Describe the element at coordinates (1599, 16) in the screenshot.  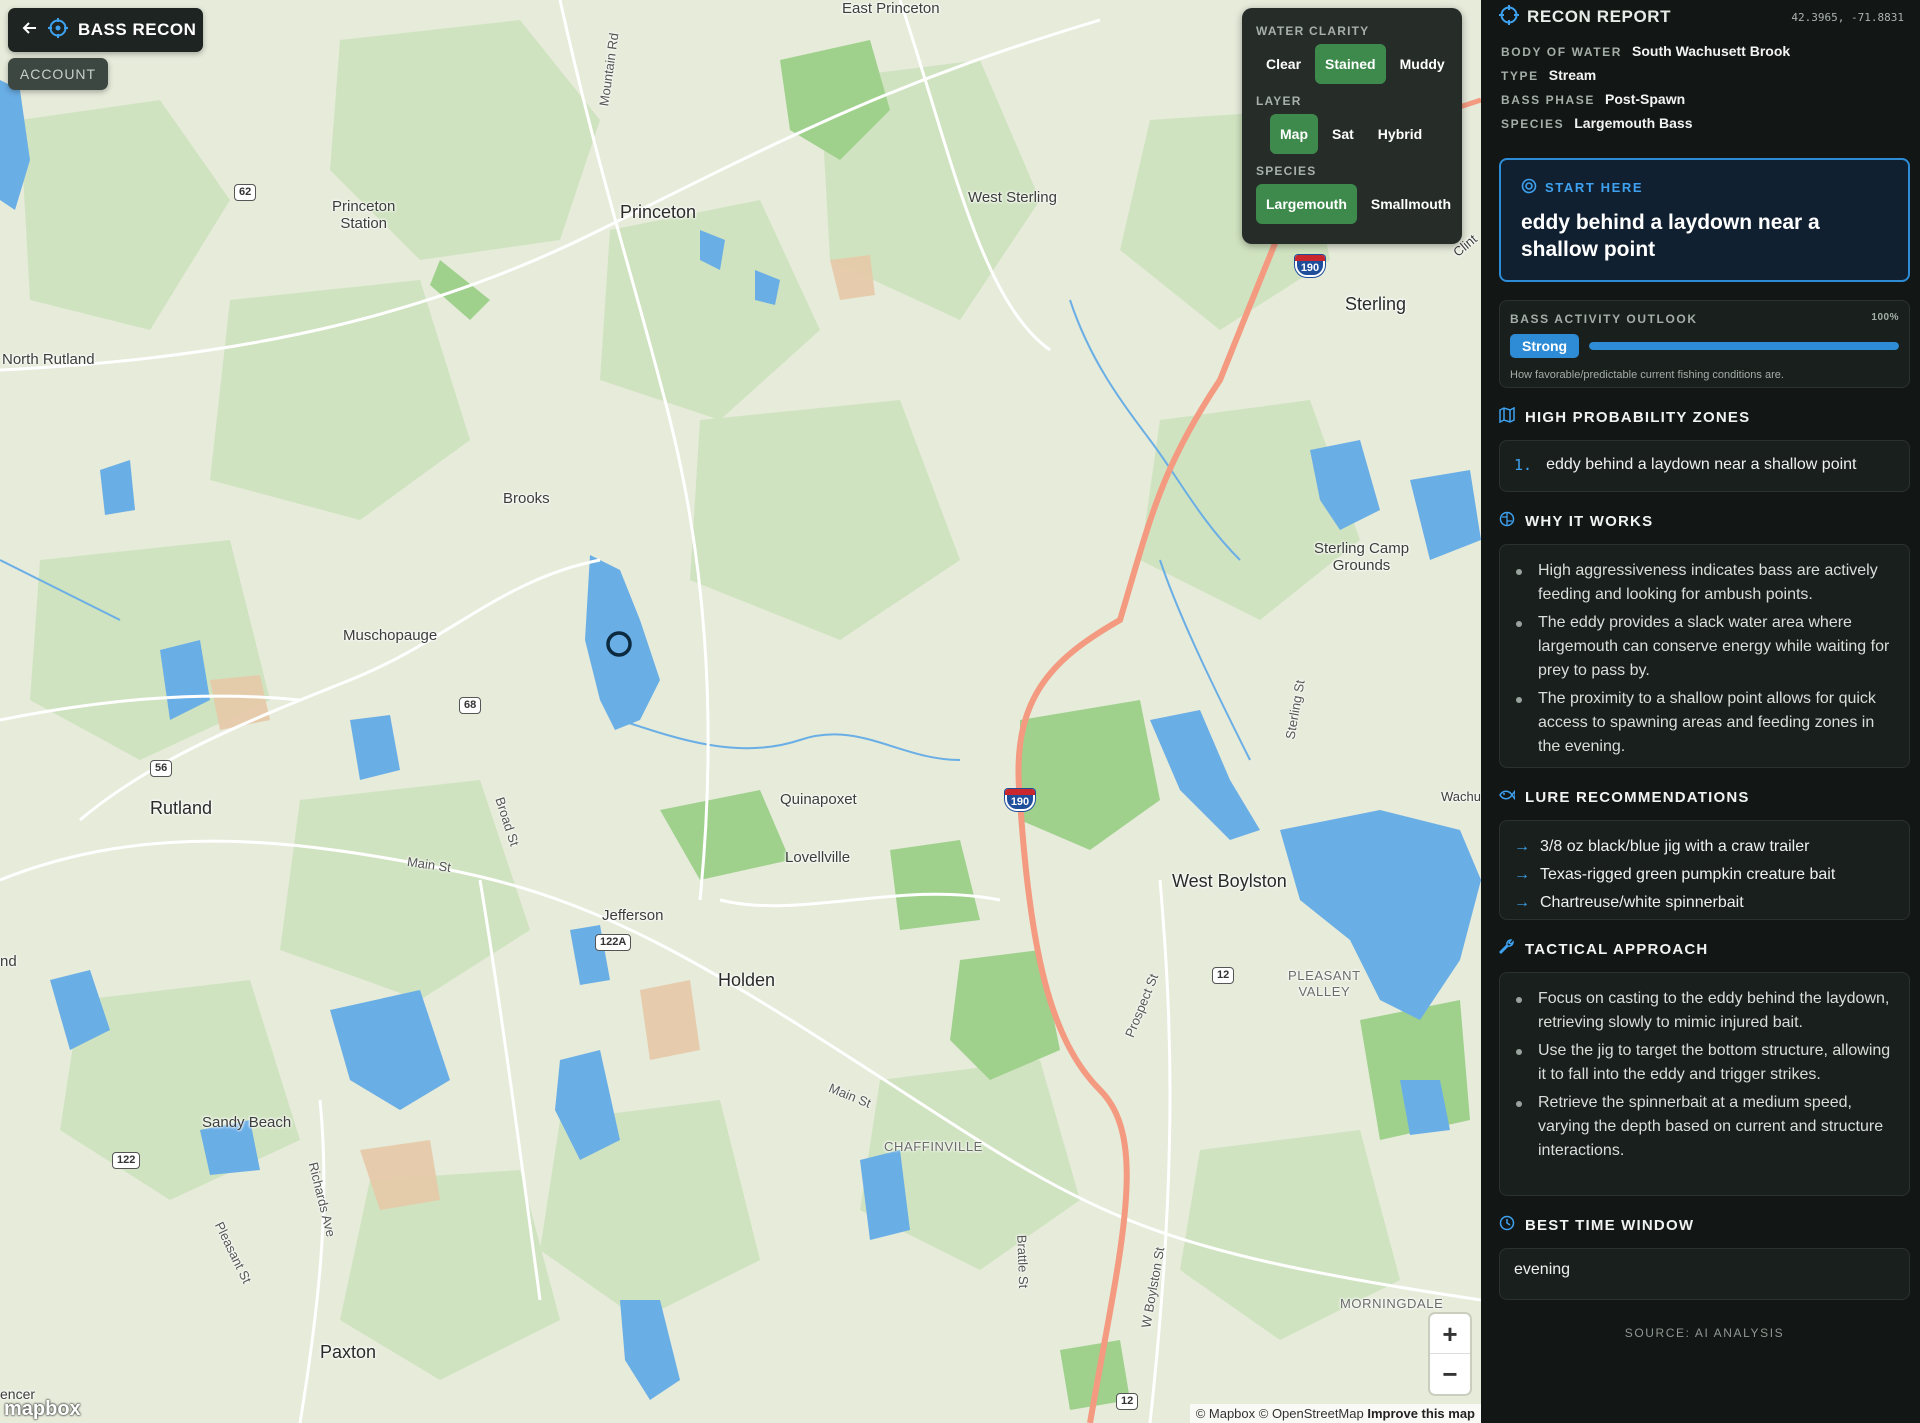
I see `report-title: RECON REPORT` at that location.